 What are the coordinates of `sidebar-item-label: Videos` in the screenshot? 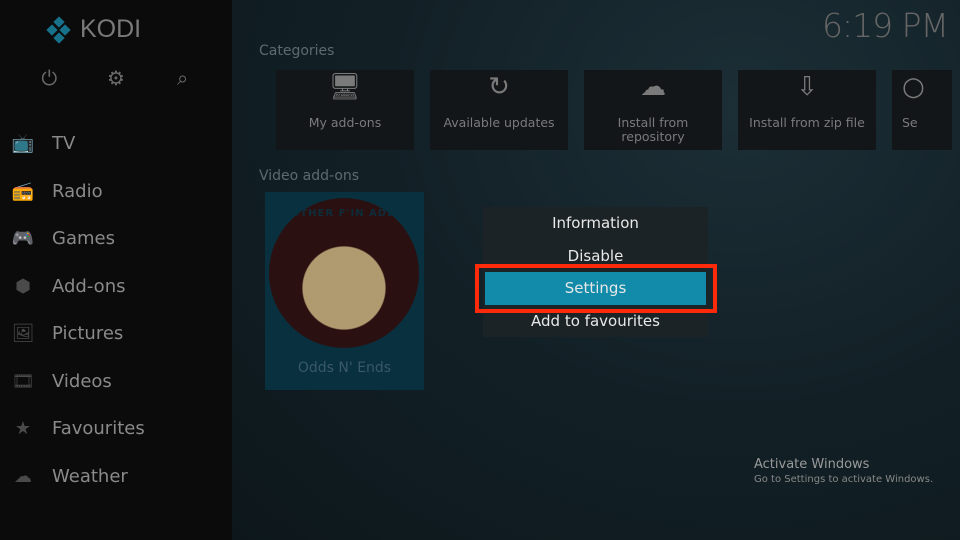 It's located at (82, 381).